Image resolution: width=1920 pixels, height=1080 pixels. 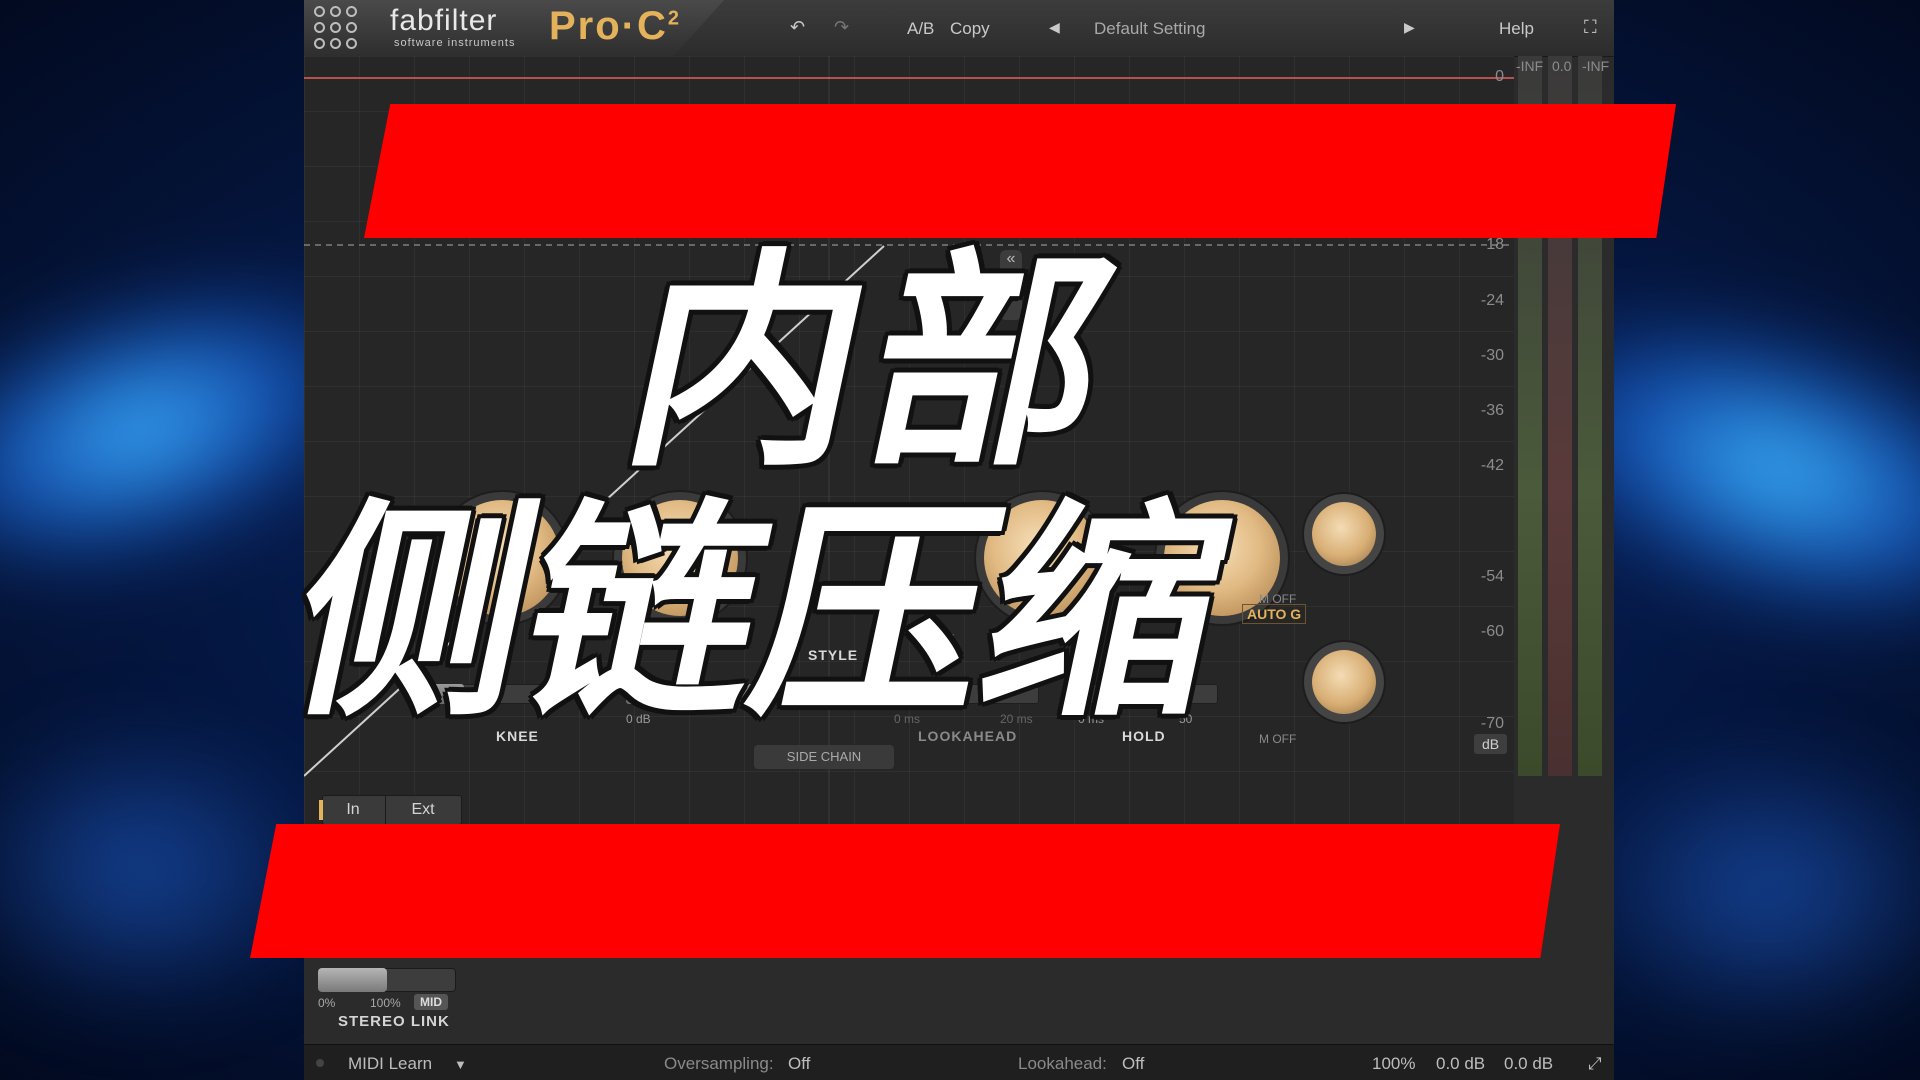 What do you see at coordinates (905, 891) in the screenshot?
I see `overlay-red-bar-bottom` at bounding box center [905, 891].